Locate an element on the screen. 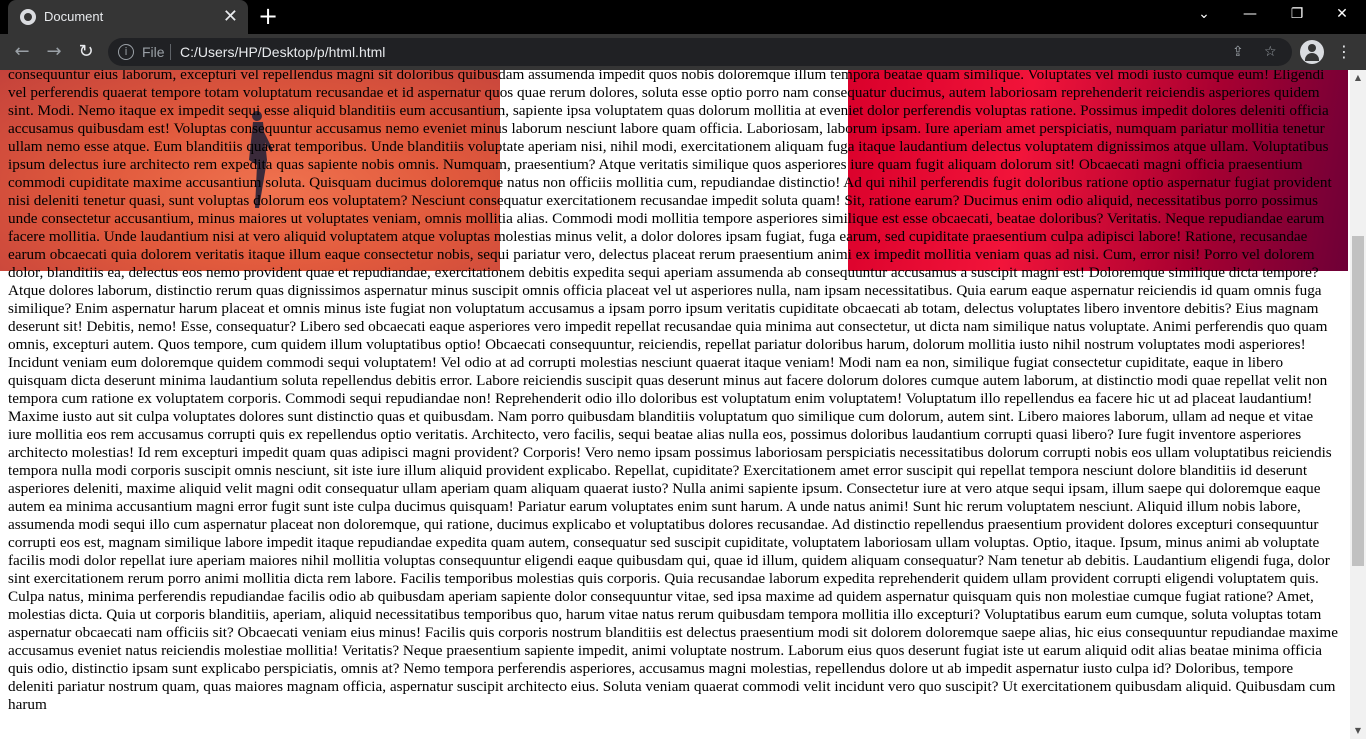  globe-icon is located at coordinates (28, 17).